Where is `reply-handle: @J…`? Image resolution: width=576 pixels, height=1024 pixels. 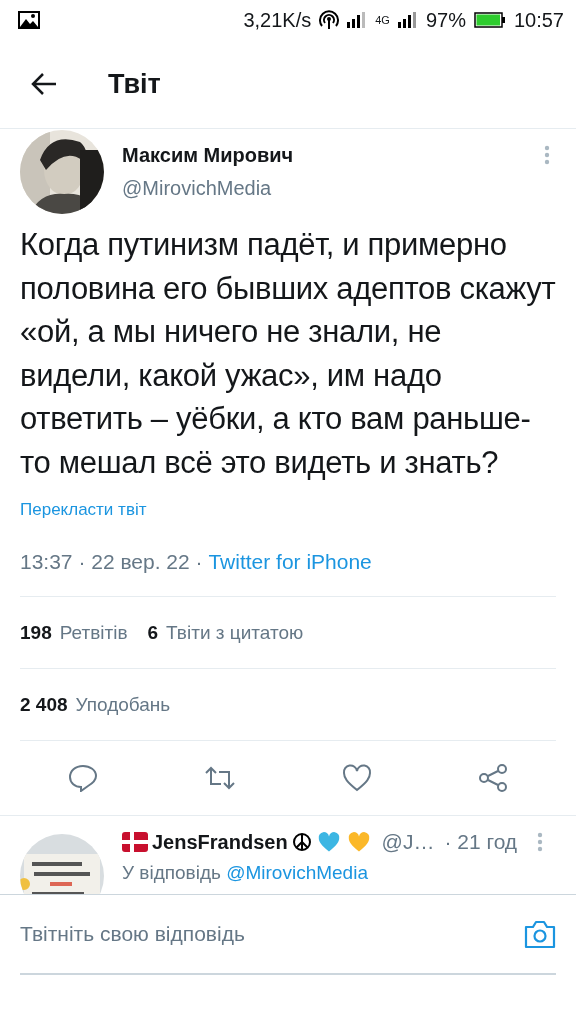
reply-handle: @J… is located at coordinates (408, 842).